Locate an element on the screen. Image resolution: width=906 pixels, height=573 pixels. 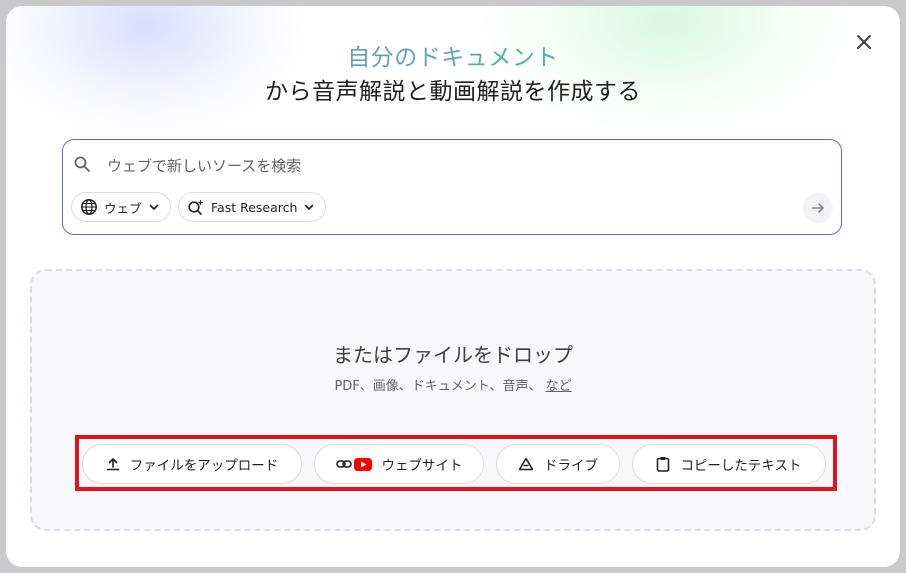
drive-icon is located at coordinates (526, 464).